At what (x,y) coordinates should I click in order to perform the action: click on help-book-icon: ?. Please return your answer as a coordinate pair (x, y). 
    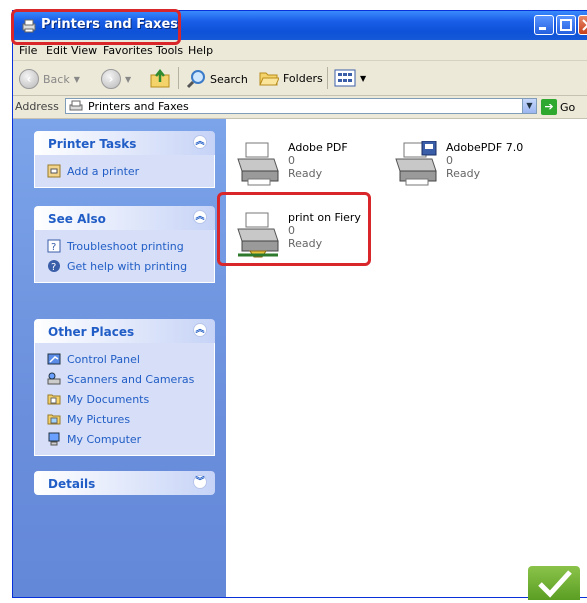
    Looking at the image, I should click on (54, 246).